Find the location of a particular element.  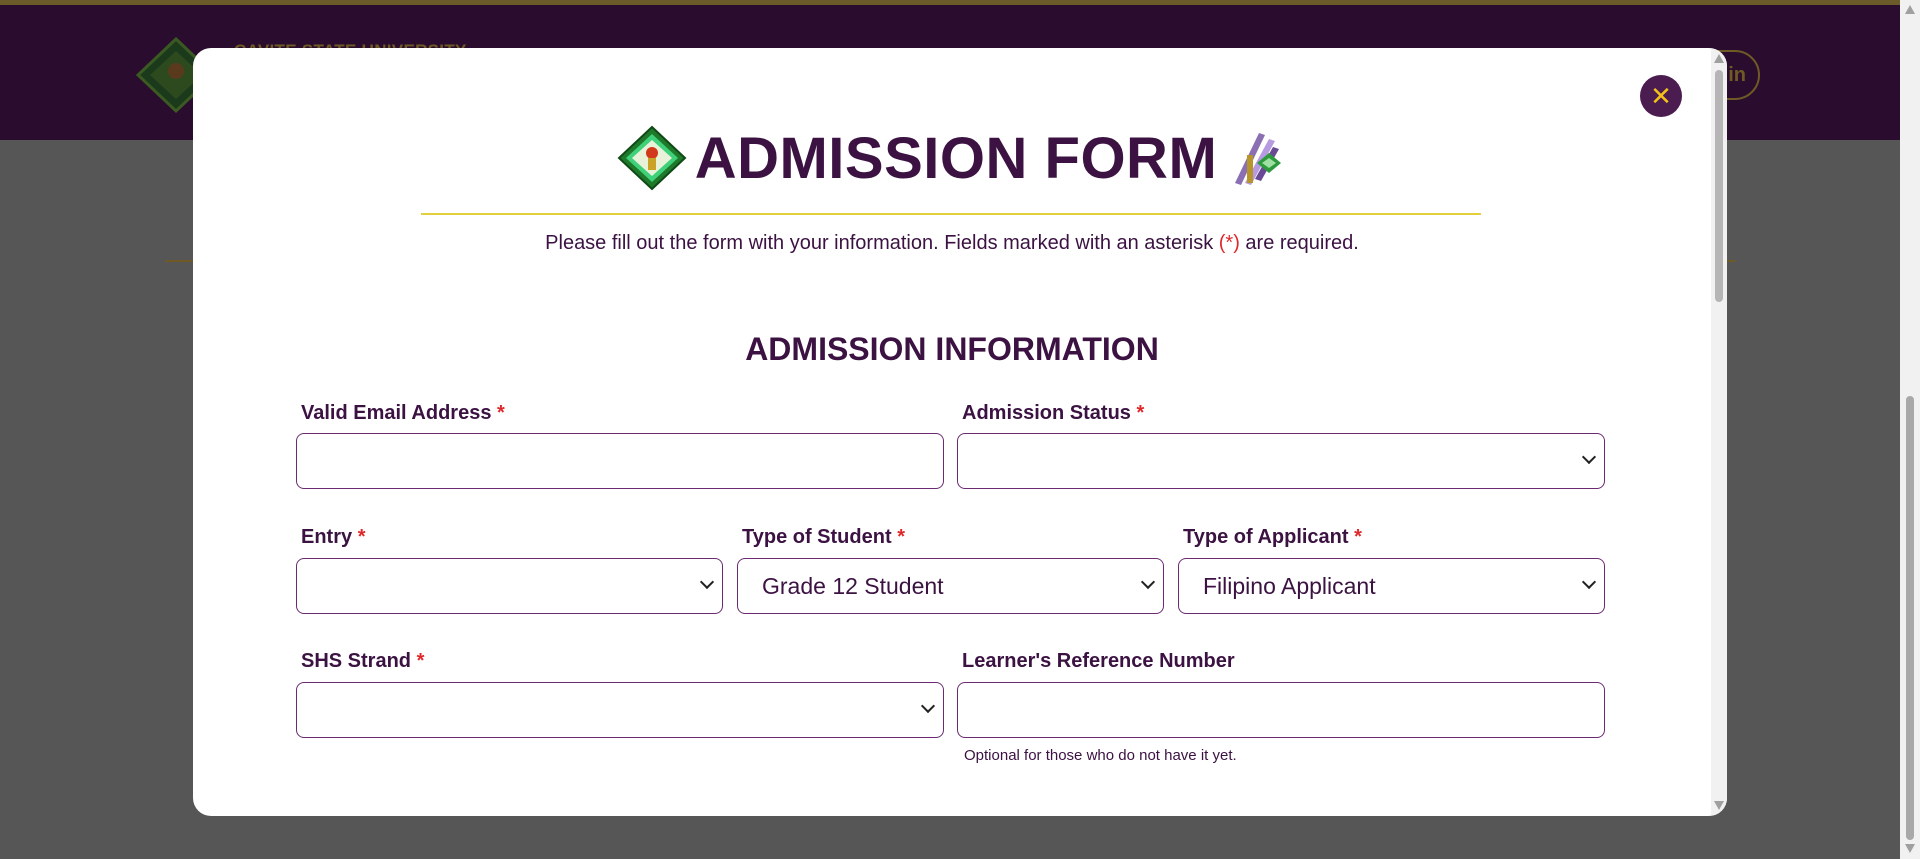

form-title-row: ADMISSION FORM is located at coordinates (952, 158).